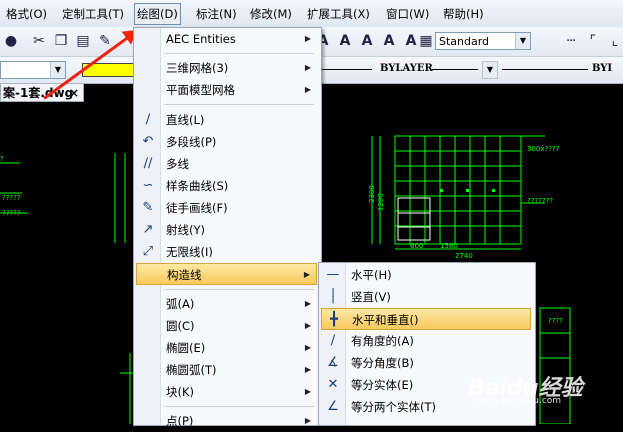  What do you see at coordinates (333, 384) in the screenshot?
I see `bisect-entity-icon: ✕` at bounding box center [333, 384].